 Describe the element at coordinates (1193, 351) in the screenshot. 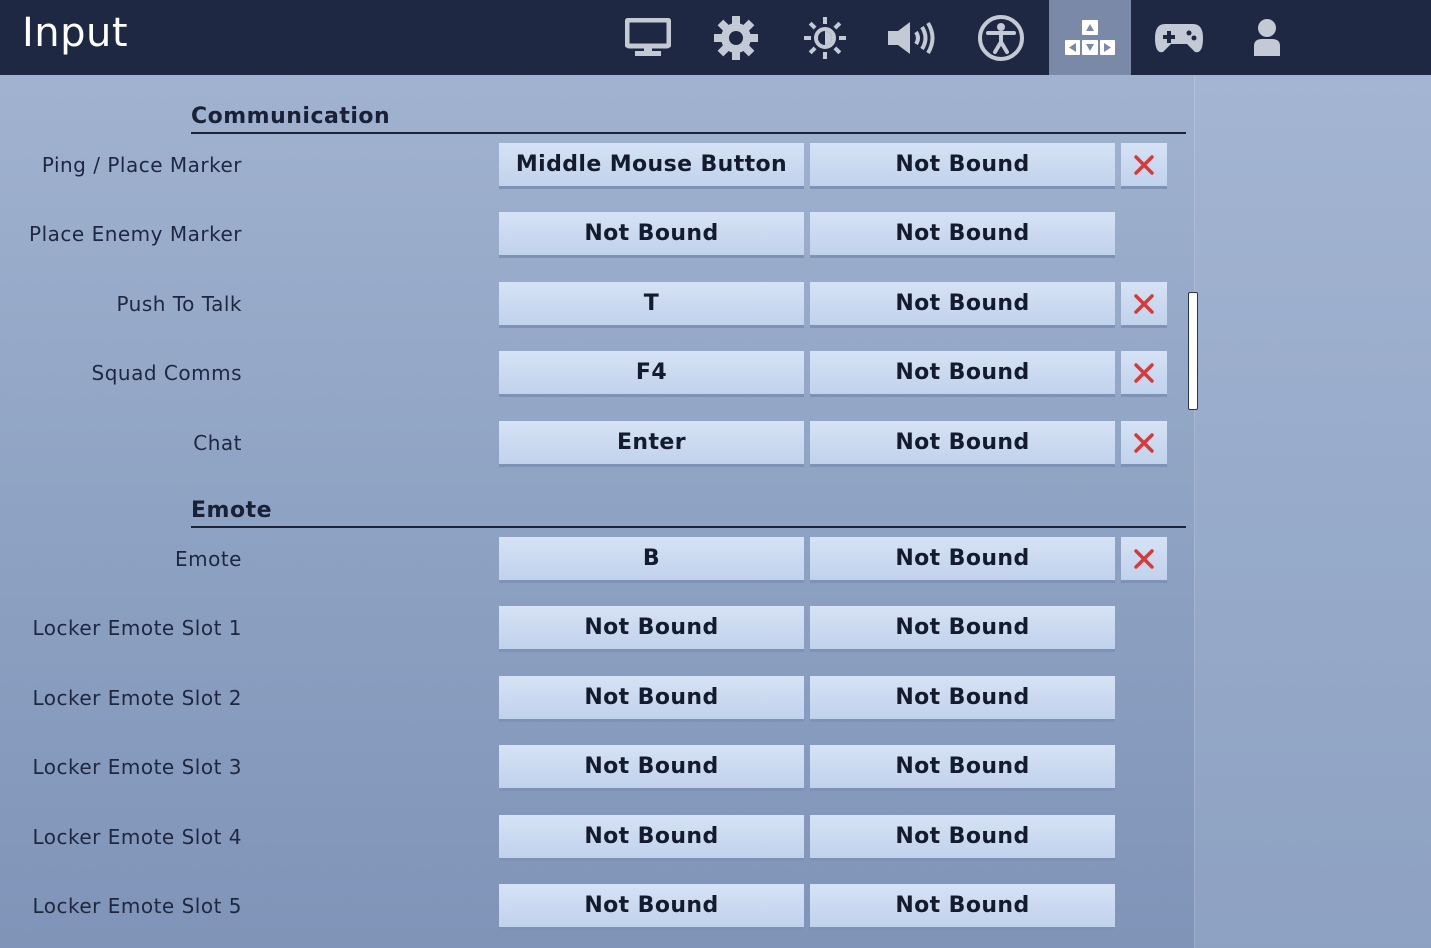

I see `scrollbar-thumb` at that location.